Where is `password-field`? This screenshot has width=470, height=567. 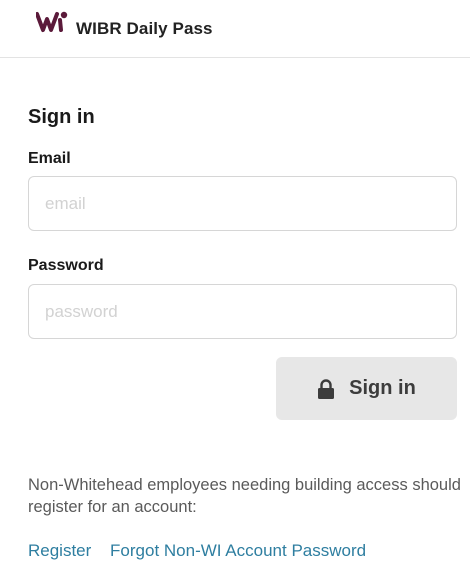 password-field is located at coordinates (242, 311).